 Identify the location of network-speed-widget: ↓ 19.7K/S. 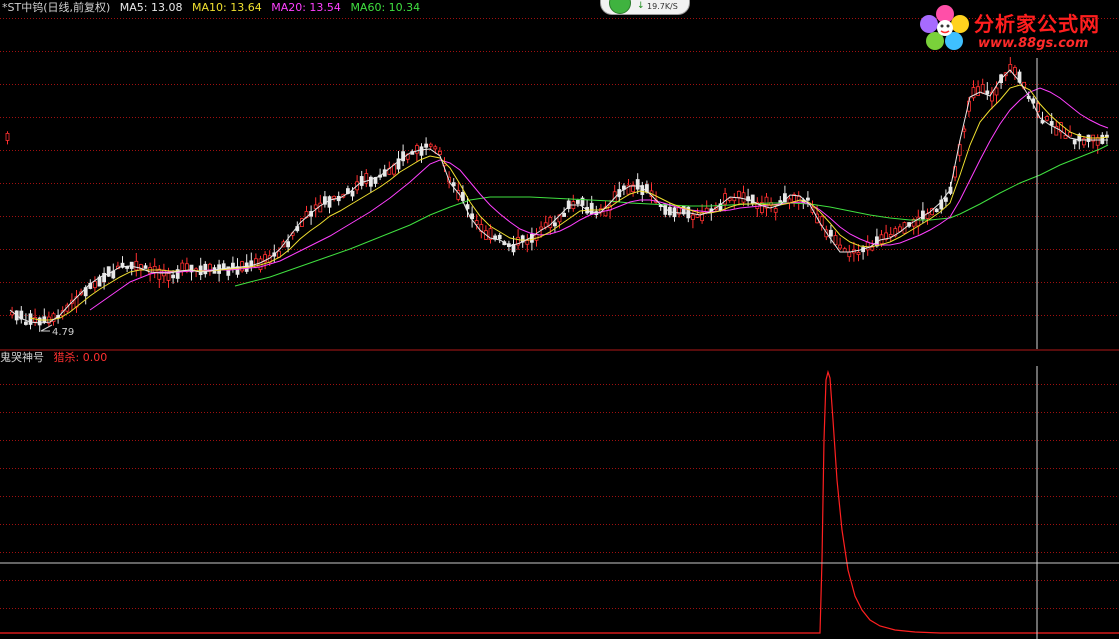
(645, 7).